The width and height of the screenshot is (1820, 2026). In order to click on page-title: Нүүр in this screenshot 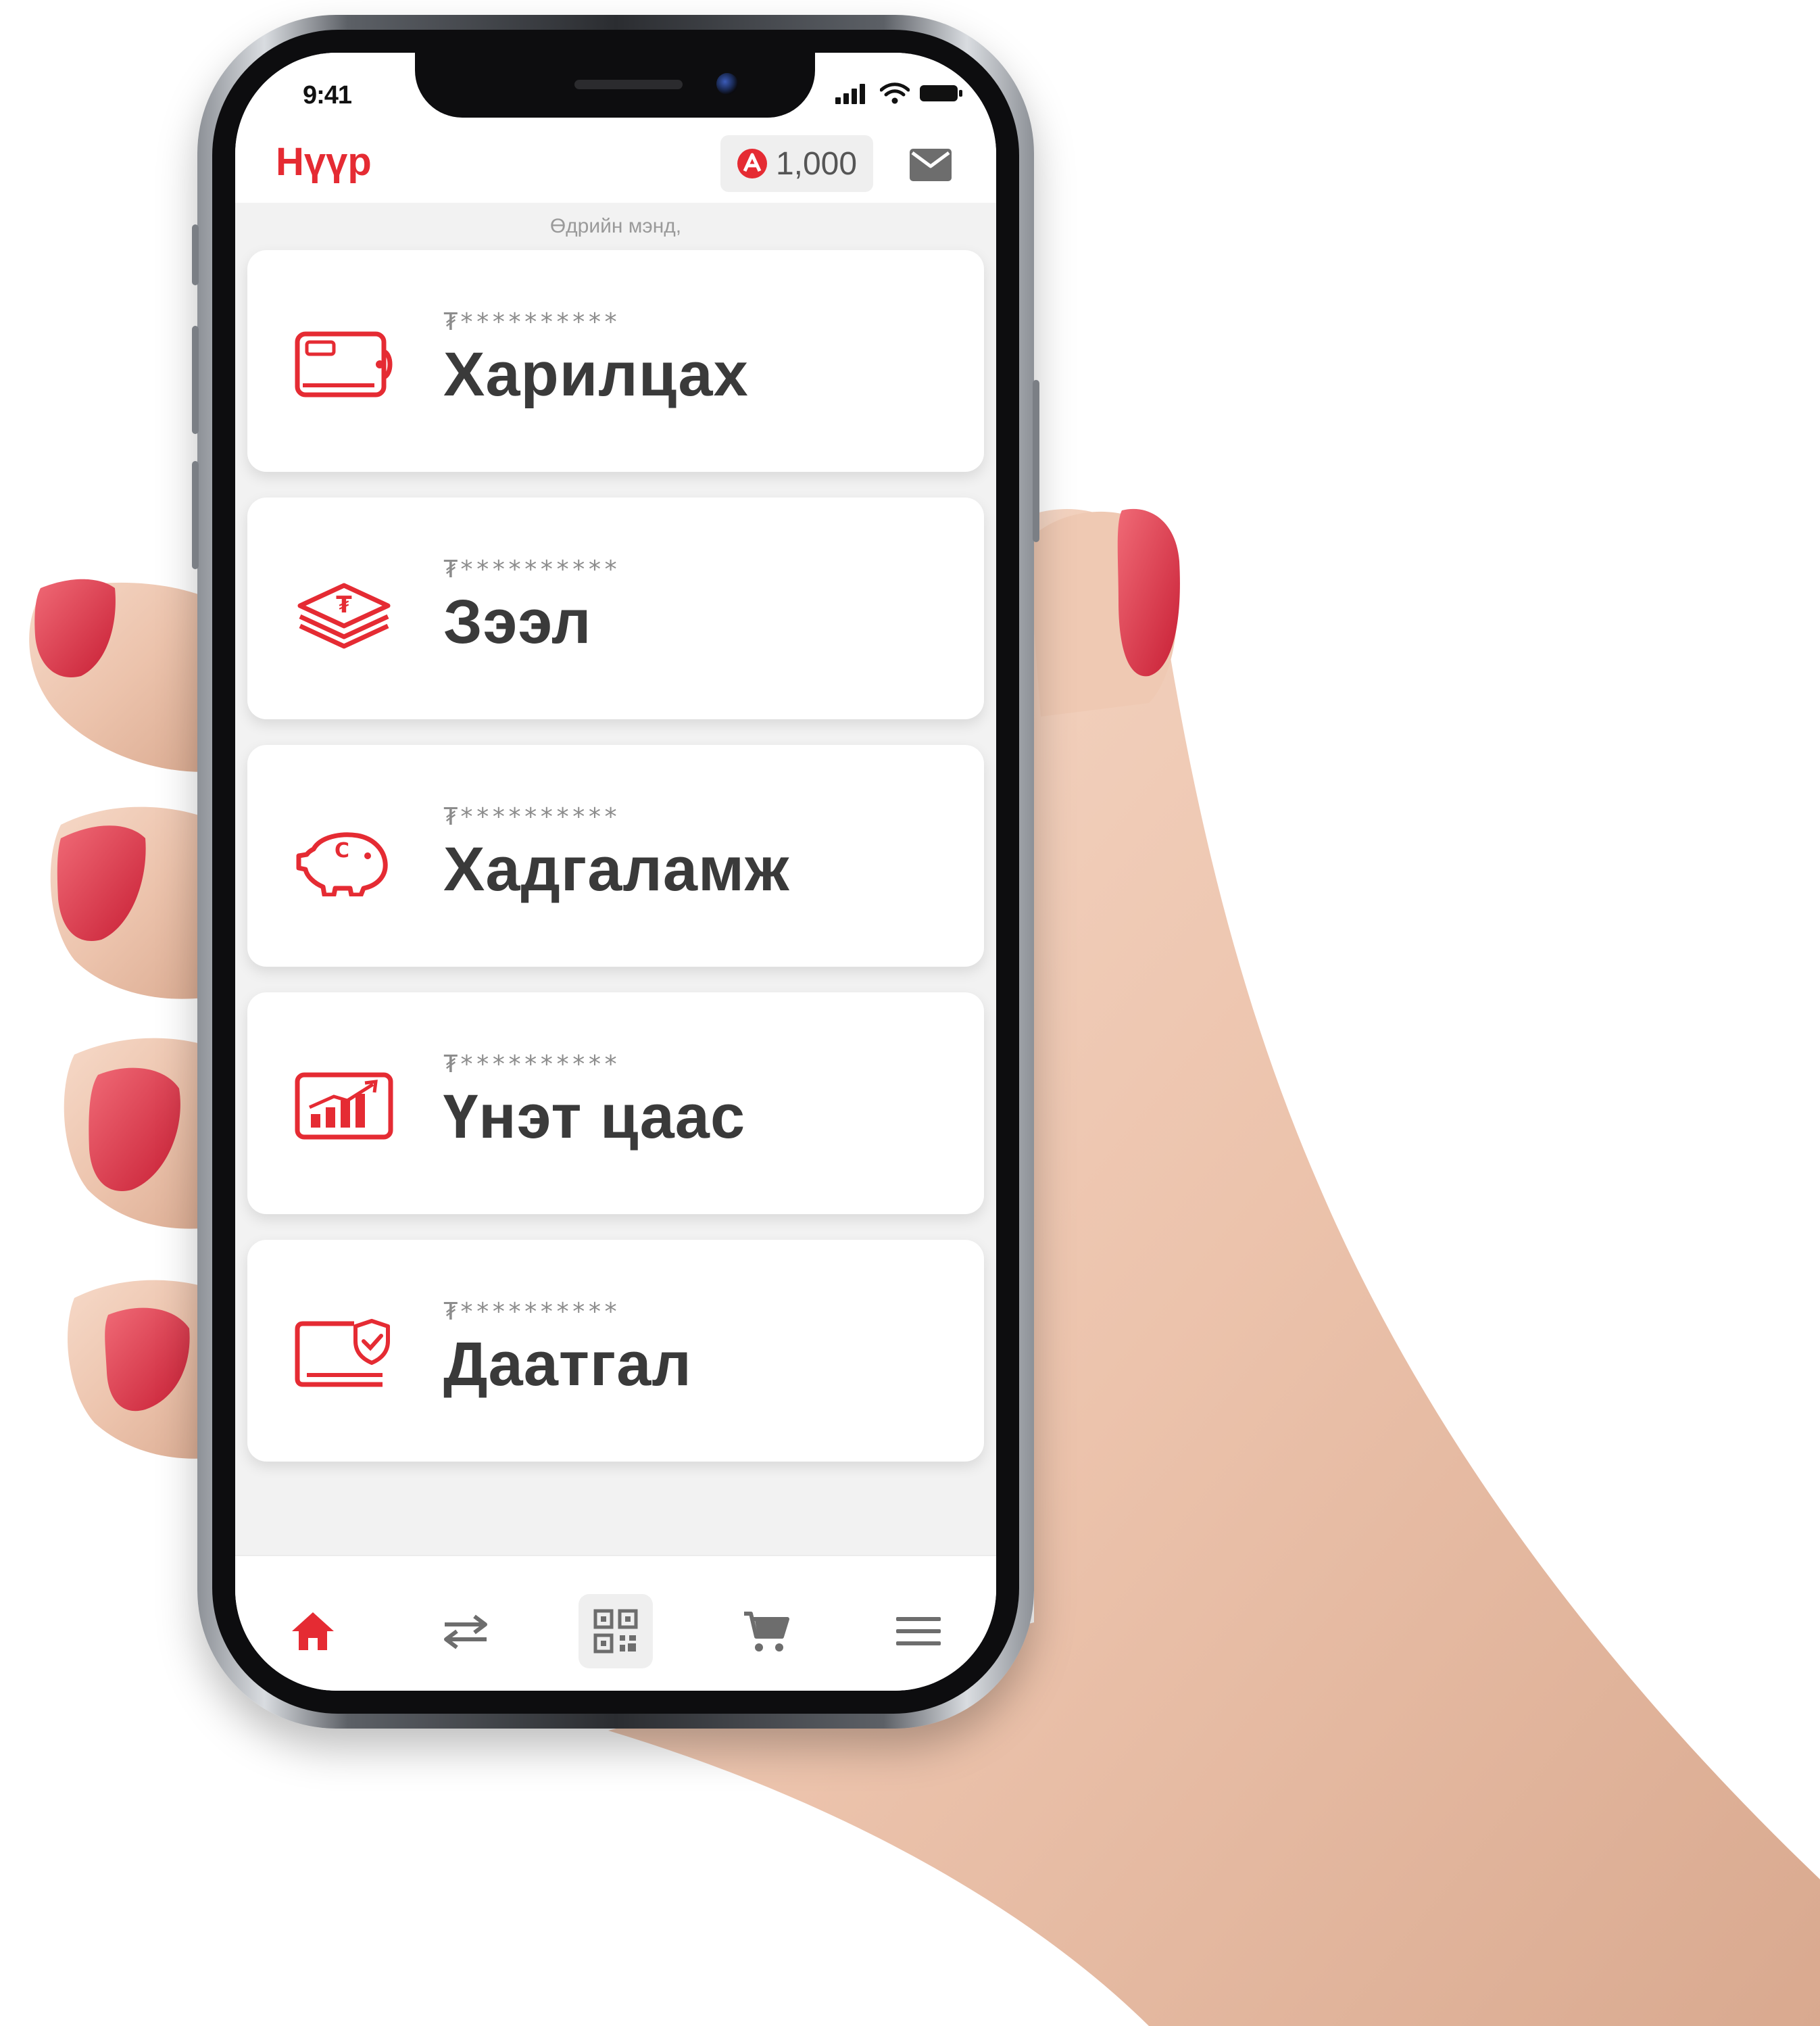, I will do `click(324, 162)`.